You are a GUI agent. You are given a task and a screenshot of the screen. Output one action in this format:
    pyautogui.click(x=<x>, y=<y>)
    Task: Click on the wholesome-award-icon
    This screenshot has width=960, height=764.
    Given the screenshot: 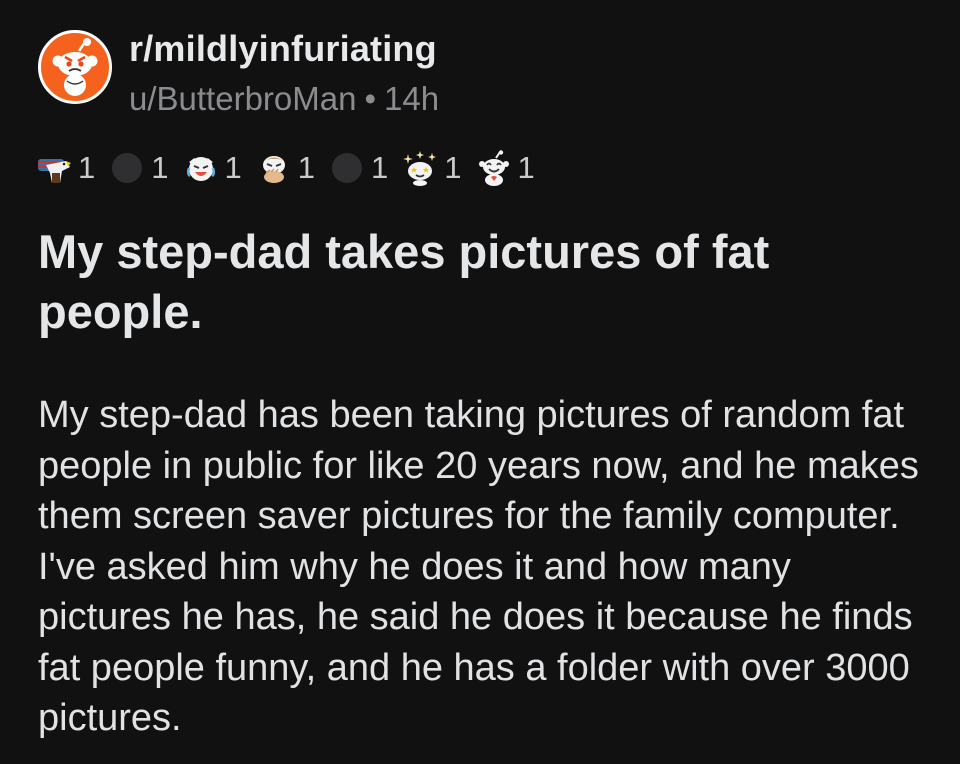 What is the action you would take?
    pyautogui.click(x=494, y=168)
    